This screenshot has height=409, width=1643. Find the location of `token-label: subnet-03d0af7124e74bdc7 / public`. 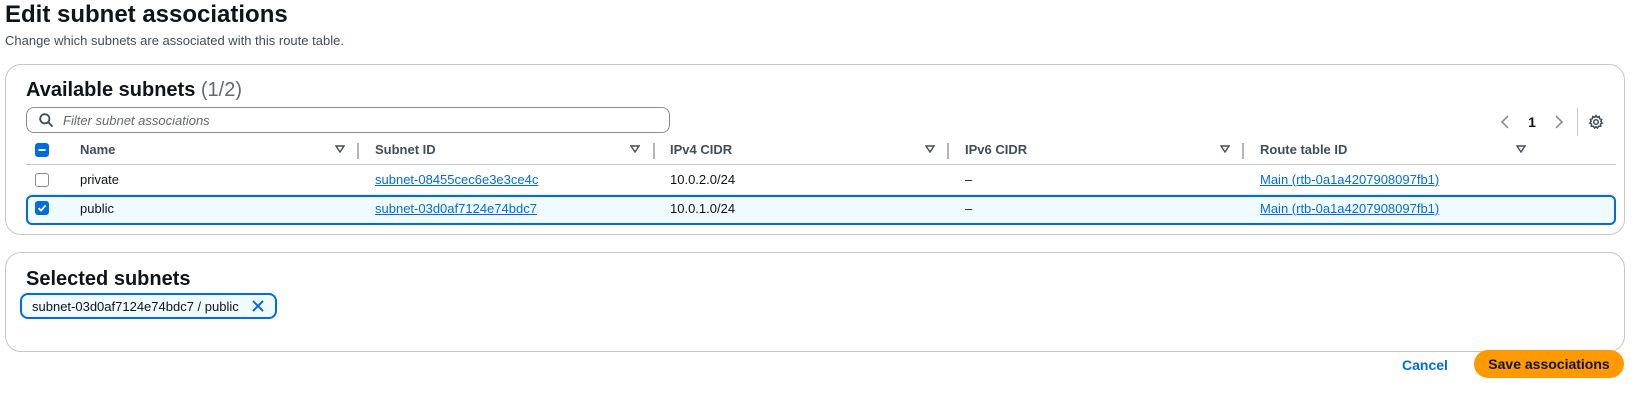

token-label: subnet-03d0af7124e74bdc7 / public is located at coordinates (135, 306).